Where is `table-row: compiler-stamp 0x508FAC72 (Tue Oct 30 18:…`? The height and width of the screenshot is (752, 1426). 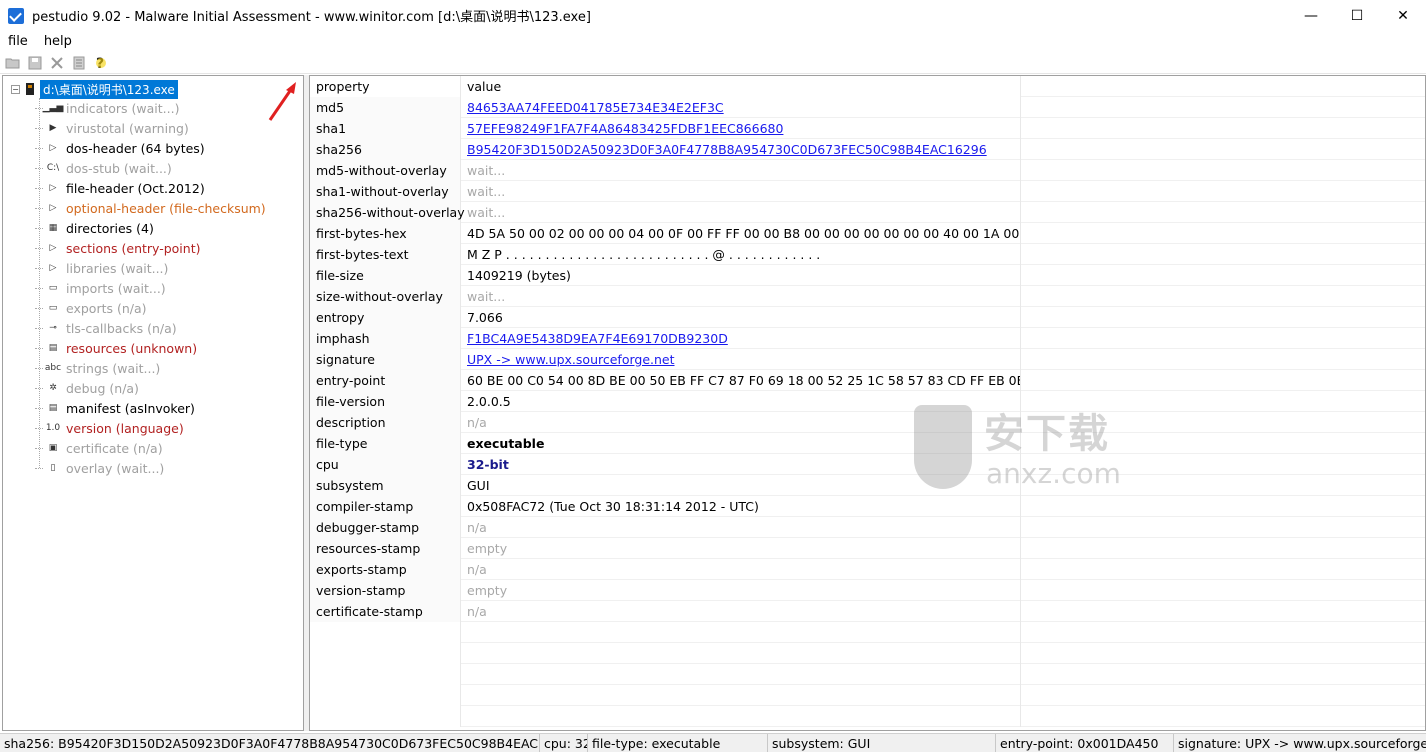
table-row: compiler-stamp 0x508FAC72 (Tue Oct 30 18:… is located at coordinates (867, 506).